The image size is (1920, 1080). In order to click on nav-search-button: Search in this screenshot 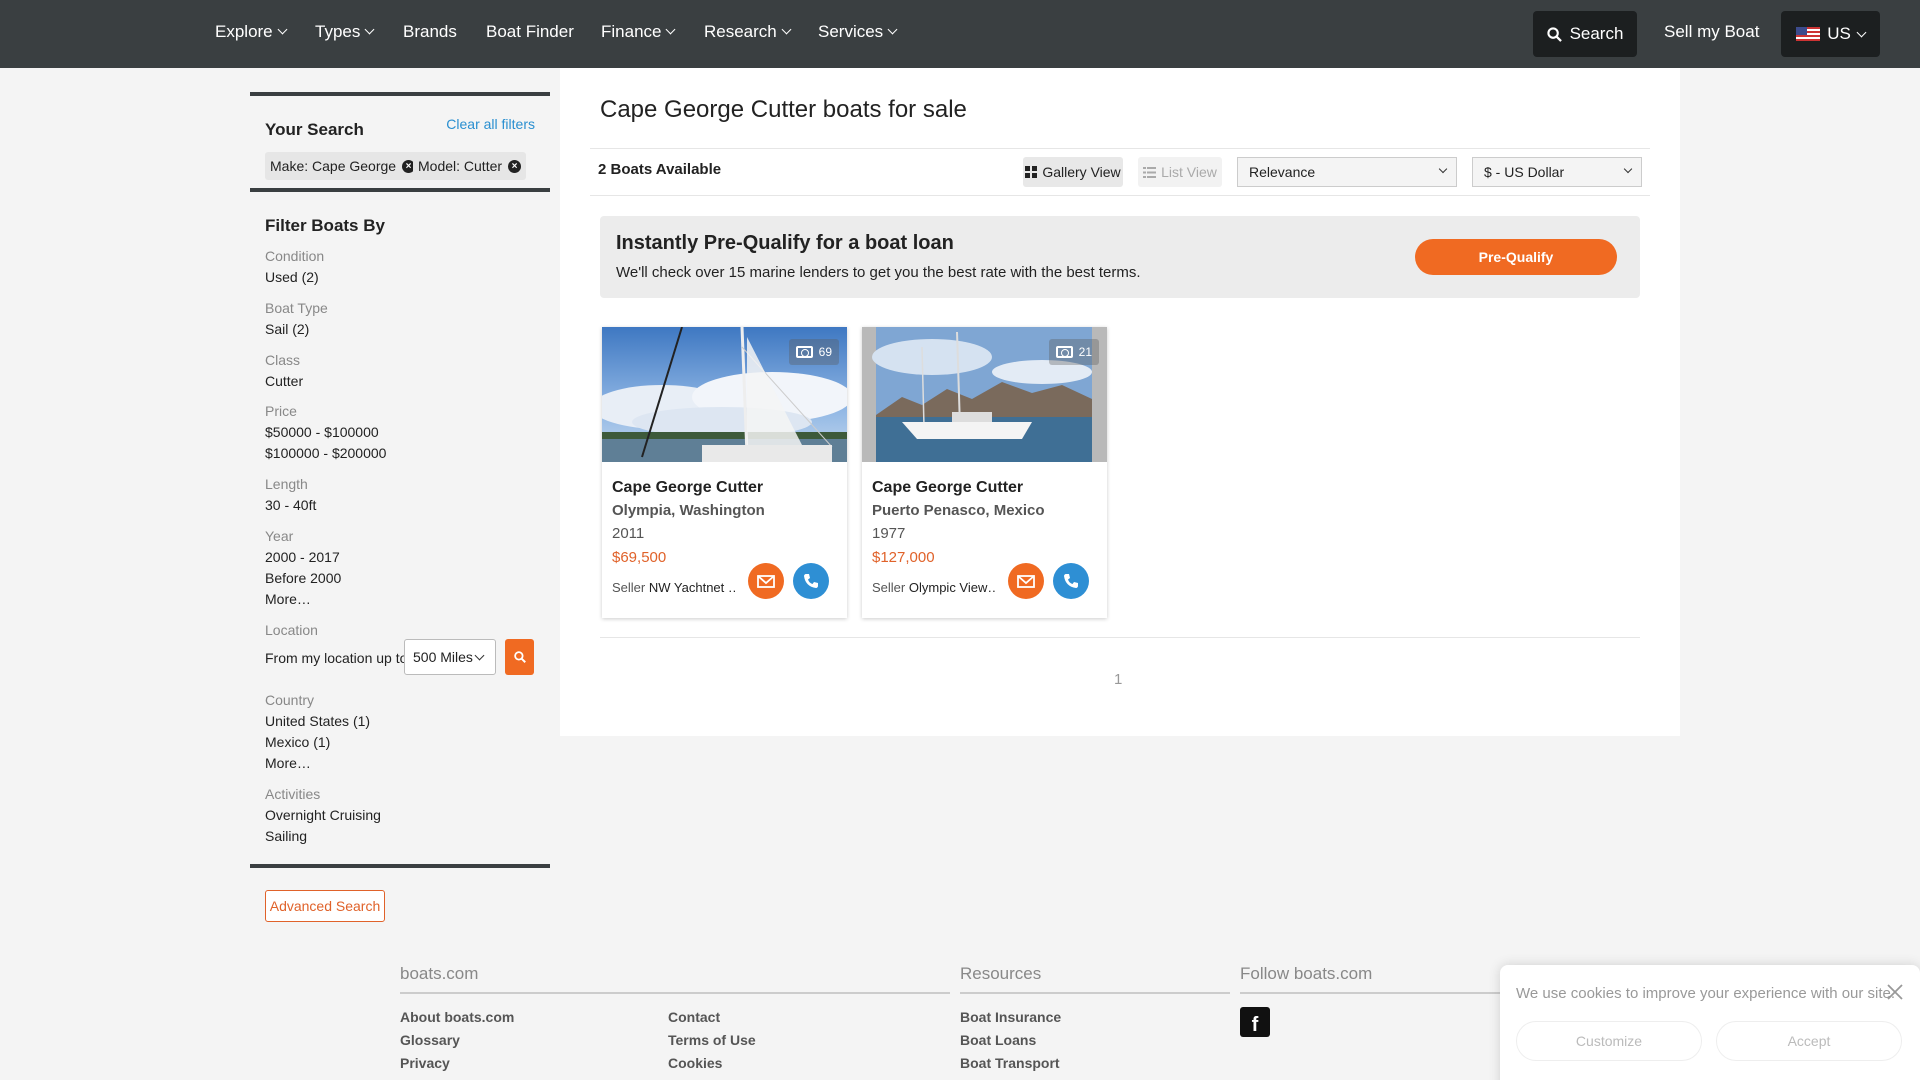, I will do `click(1585, 34)`.